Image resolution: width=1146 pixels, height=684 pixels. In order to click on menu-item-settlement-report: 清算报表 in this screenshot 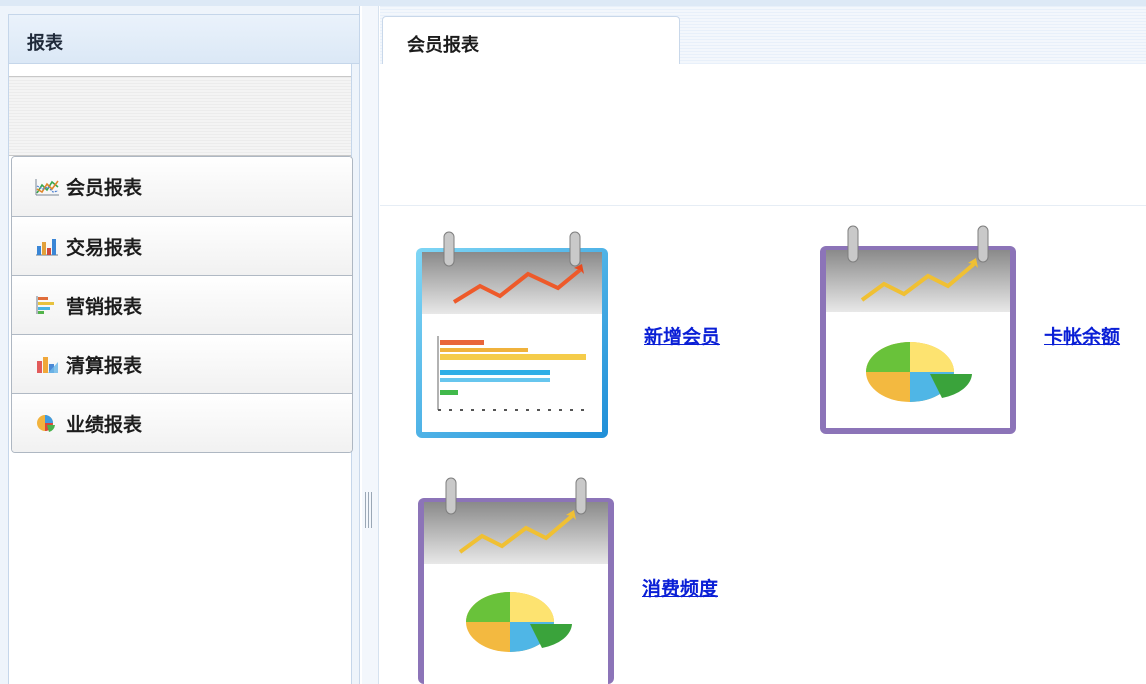, I will do `click(182, 363)`.